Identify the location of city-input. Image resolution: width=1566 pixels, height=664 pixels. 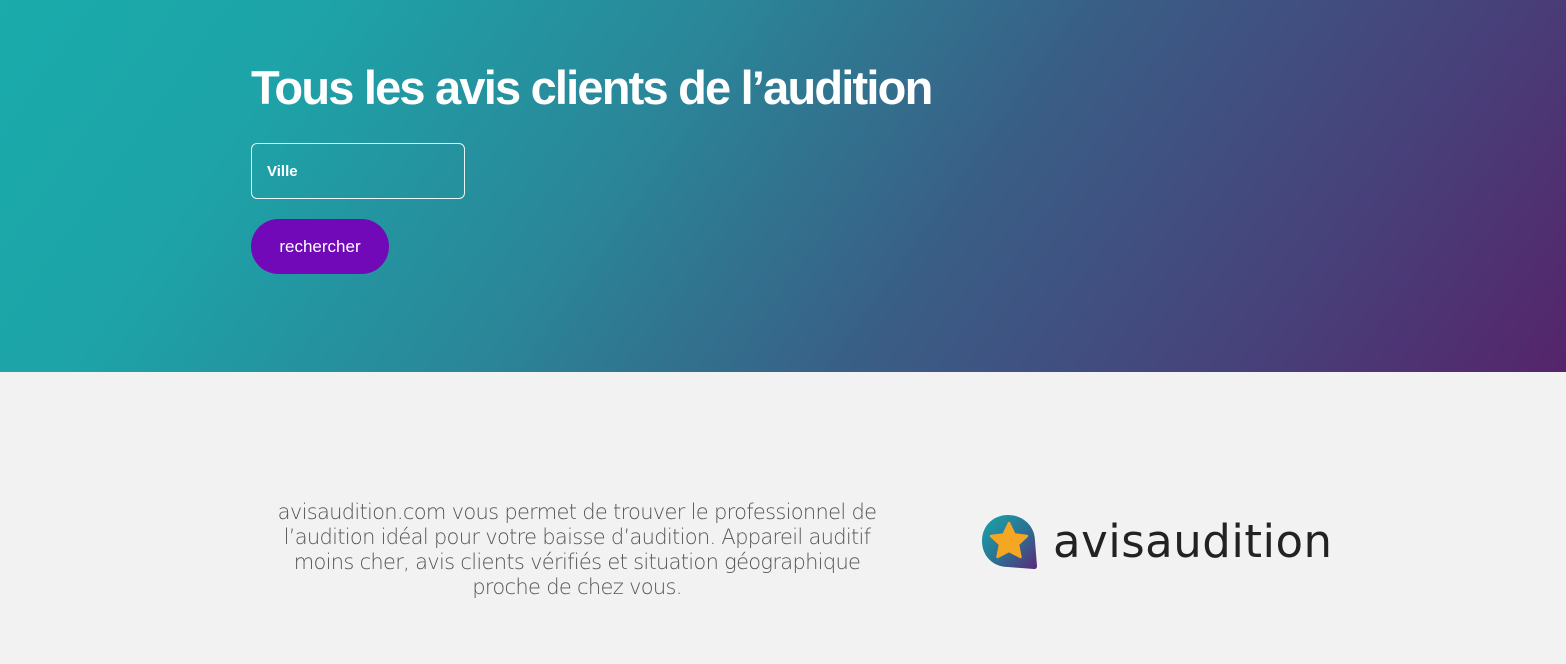
(358, 171).